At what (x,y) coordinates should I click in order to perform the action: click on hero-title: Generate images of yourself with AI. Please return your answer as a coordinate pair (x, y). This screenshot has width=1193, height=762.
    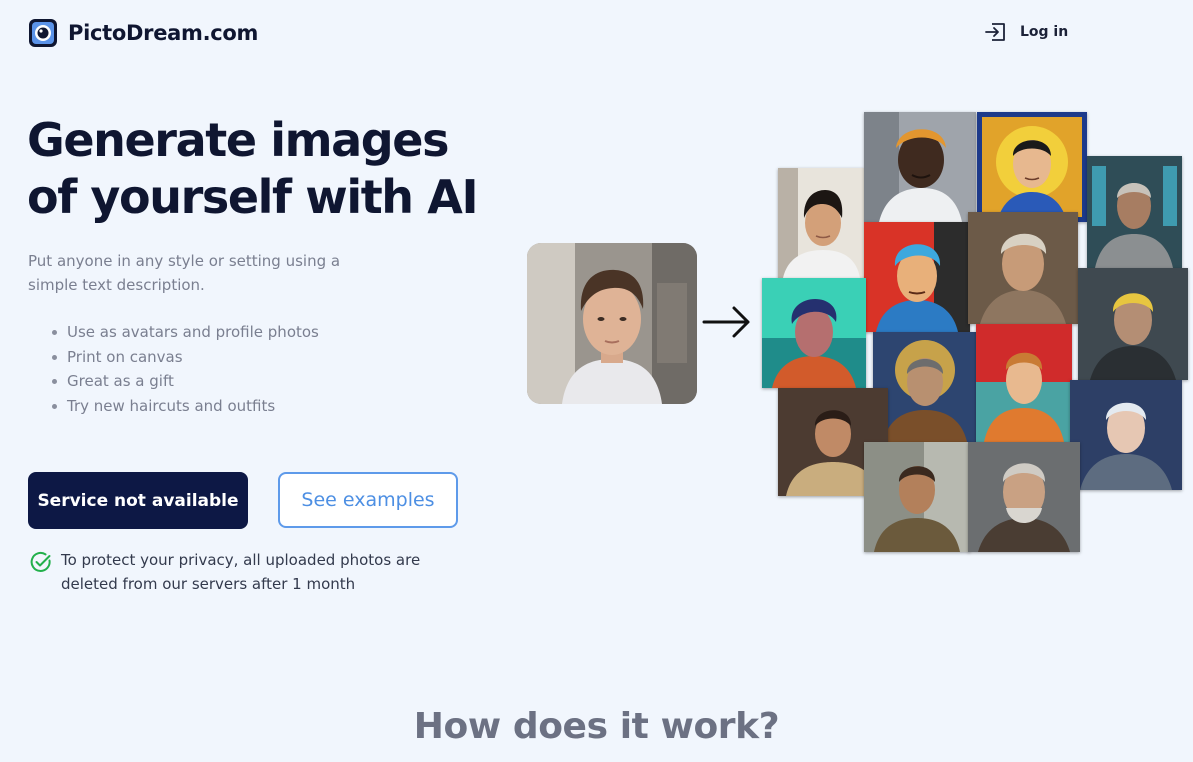
    Looking at the image, I should click on (262, 169).